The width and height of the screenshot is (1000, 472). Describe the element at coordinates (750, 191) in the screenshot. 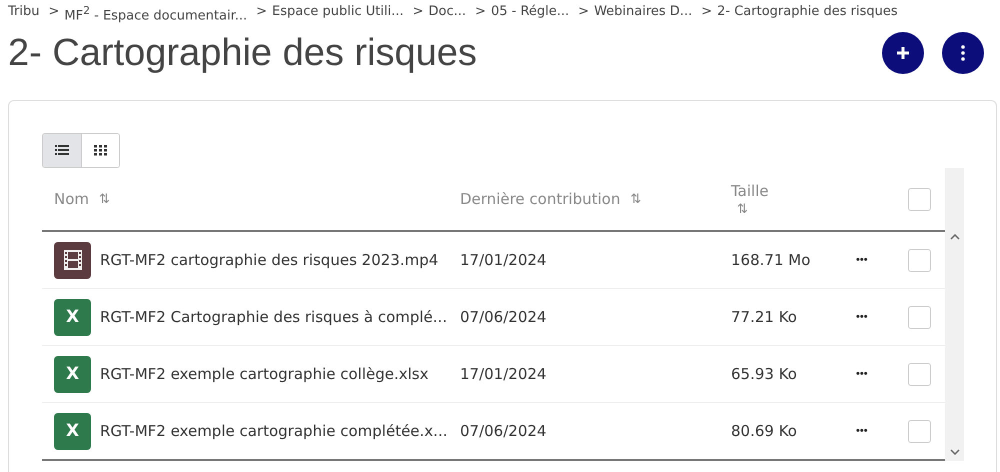

I see `column-header: Taille` at that location.